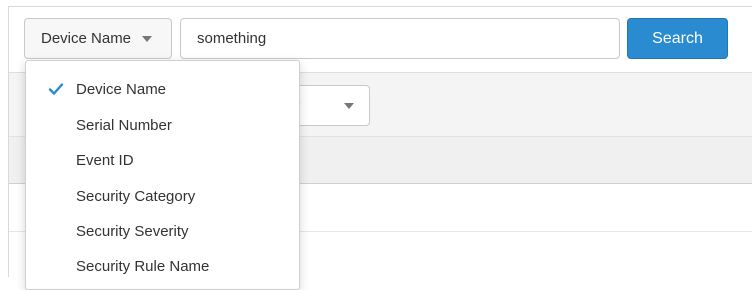  I want to click on menu-item-event-id: Event ID, so click(162, 160).